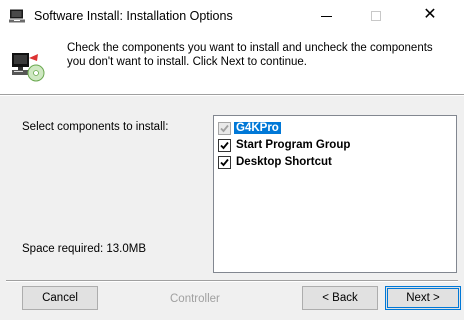 The height and width of the screenshot is (320, 464). I want to click on window-title: Software Install: Installation Options, so click(133, 16).